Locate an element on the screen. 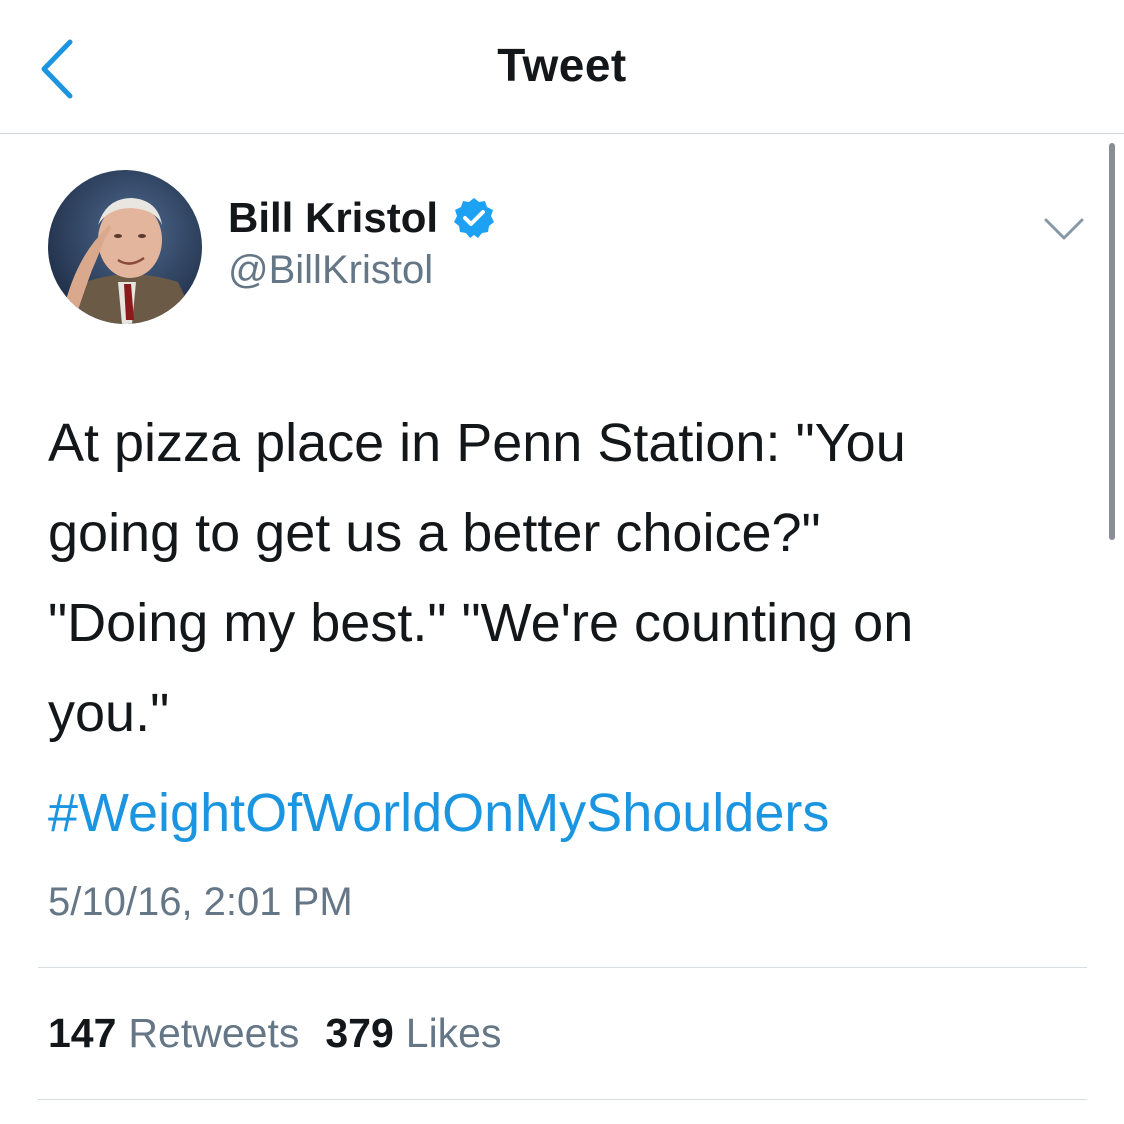 Image resolution: width=1124 pixels, height=1124 pixels. scrollbar is located at coordinates (1112, 341).